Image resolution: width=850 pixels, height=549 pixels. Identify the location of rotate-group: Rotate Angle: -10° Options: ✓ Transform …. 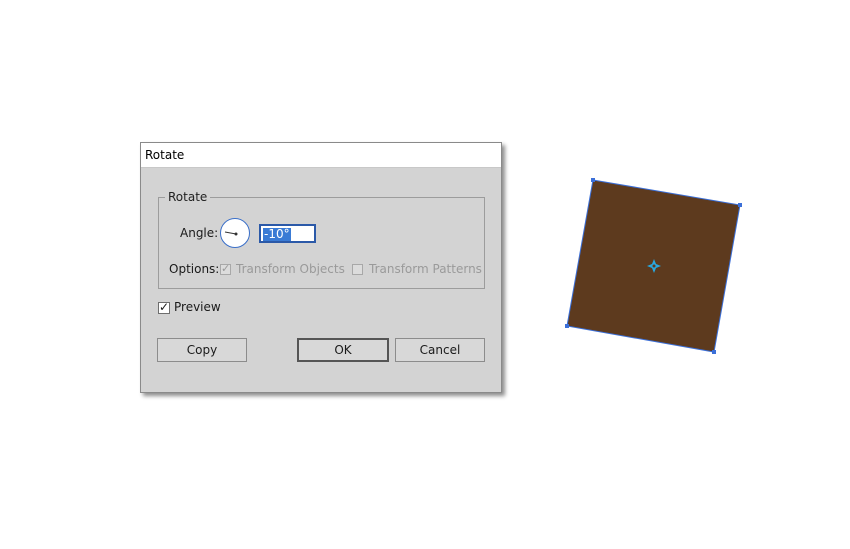
(321, 239).